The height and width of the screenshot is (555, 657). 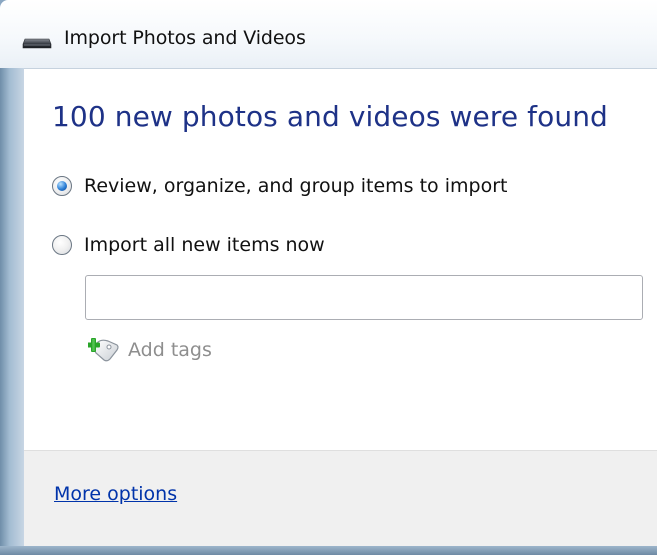 What do you see at coordinates (170, 350) in the screenshot?
I see `add-tags-label: Add tags` at bounding box center [170, 350].